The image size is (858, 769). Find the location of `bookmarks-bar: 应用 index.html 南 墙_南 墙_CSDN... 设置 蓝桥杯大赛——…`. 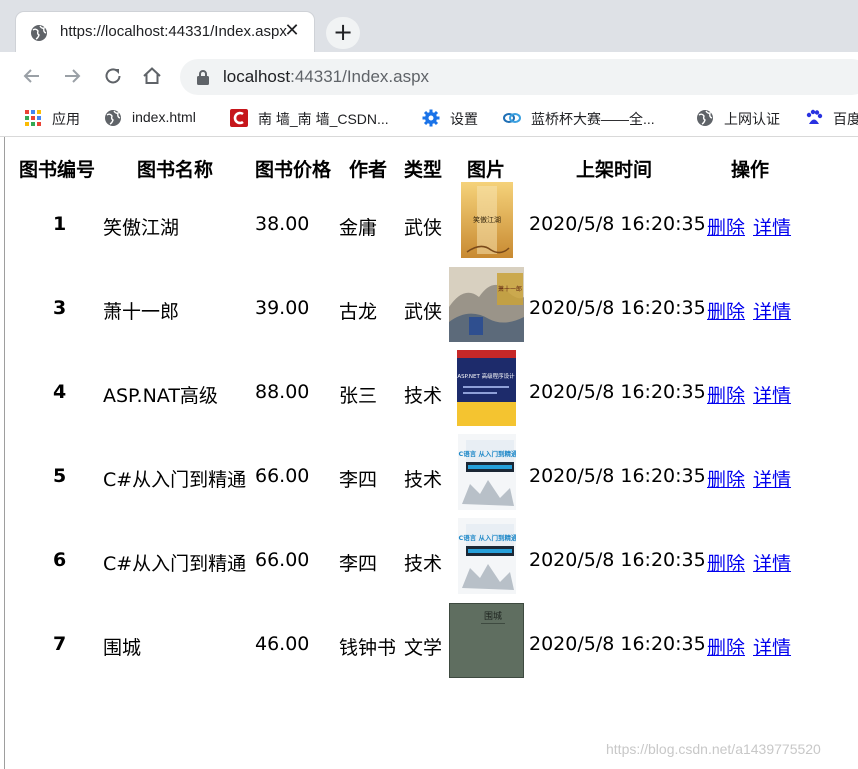

bookmarks-bar: 应用 index.html 南 墙_南 墙_CSDN... 设置 蓝桥杯大赛——… is located at coordinates (429, 118).